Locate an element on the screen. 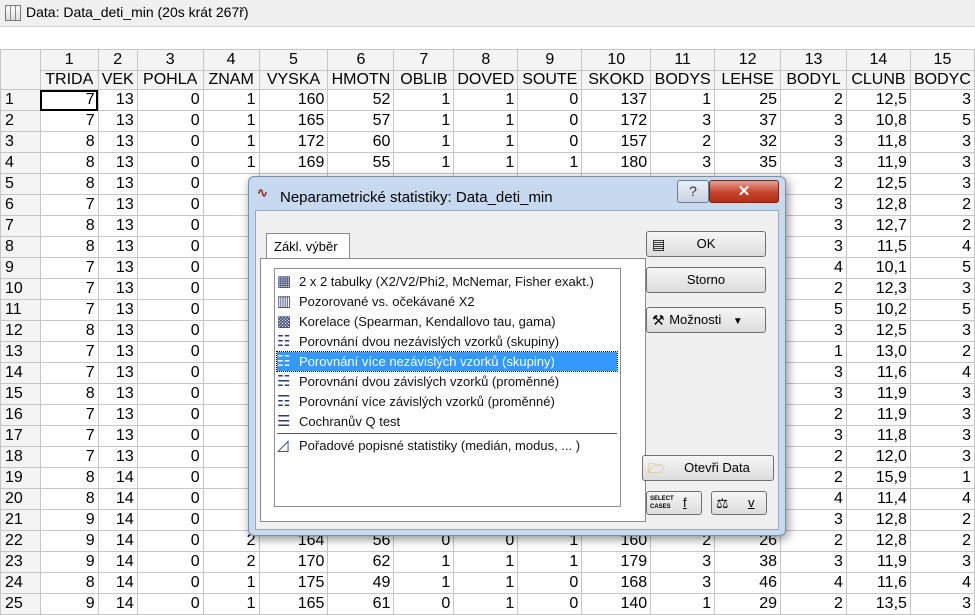  column-header-hmotn: HMOTN is located at coordinates (361, 80).